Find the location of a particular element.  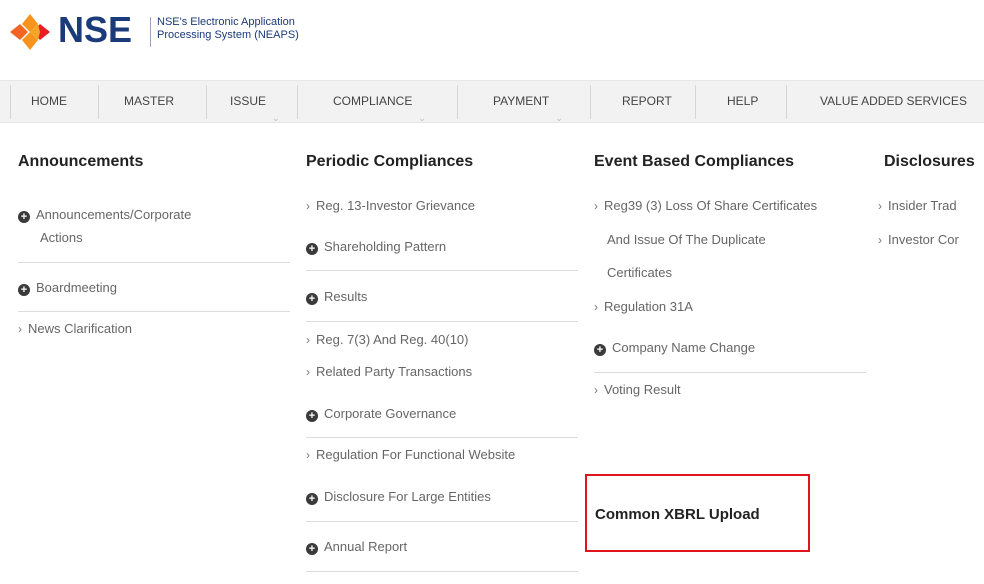

menu-item-label: Annual Report is located at coordinates (366, 546).